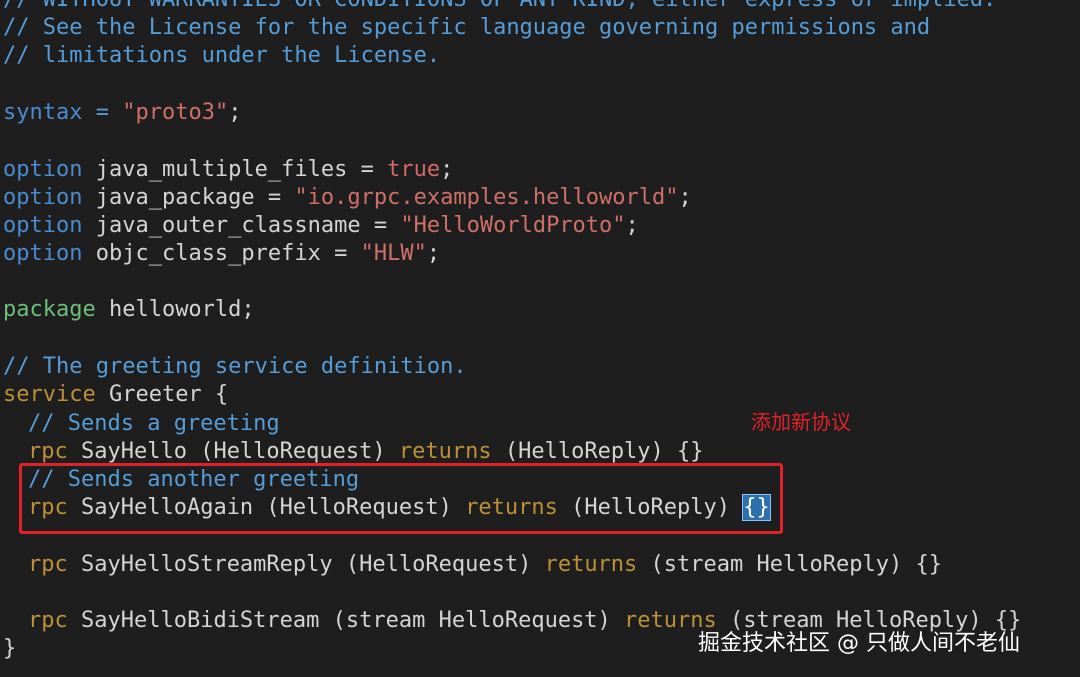  I want to click on comment-line: // limitations under the License., so click(222, 55).